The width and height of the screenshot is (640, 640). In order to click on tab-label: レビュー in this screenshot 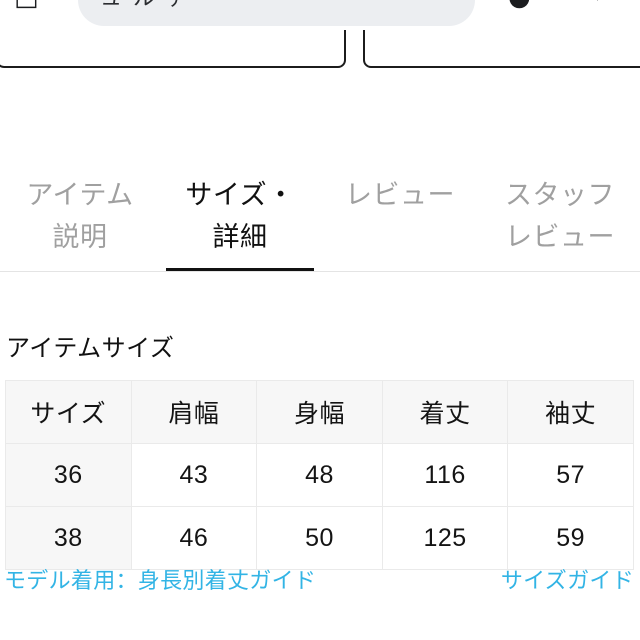, I will do `click(400, 195)`.